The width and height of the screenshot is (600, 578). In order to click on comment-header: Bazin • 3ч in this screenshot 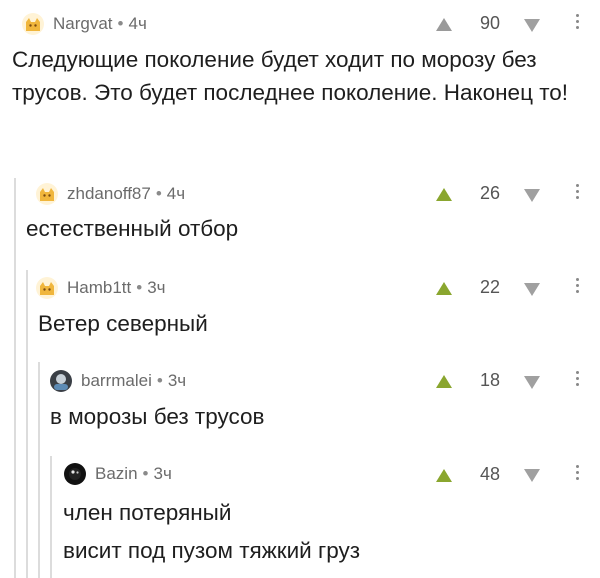, I will do `click(118, 474)`.